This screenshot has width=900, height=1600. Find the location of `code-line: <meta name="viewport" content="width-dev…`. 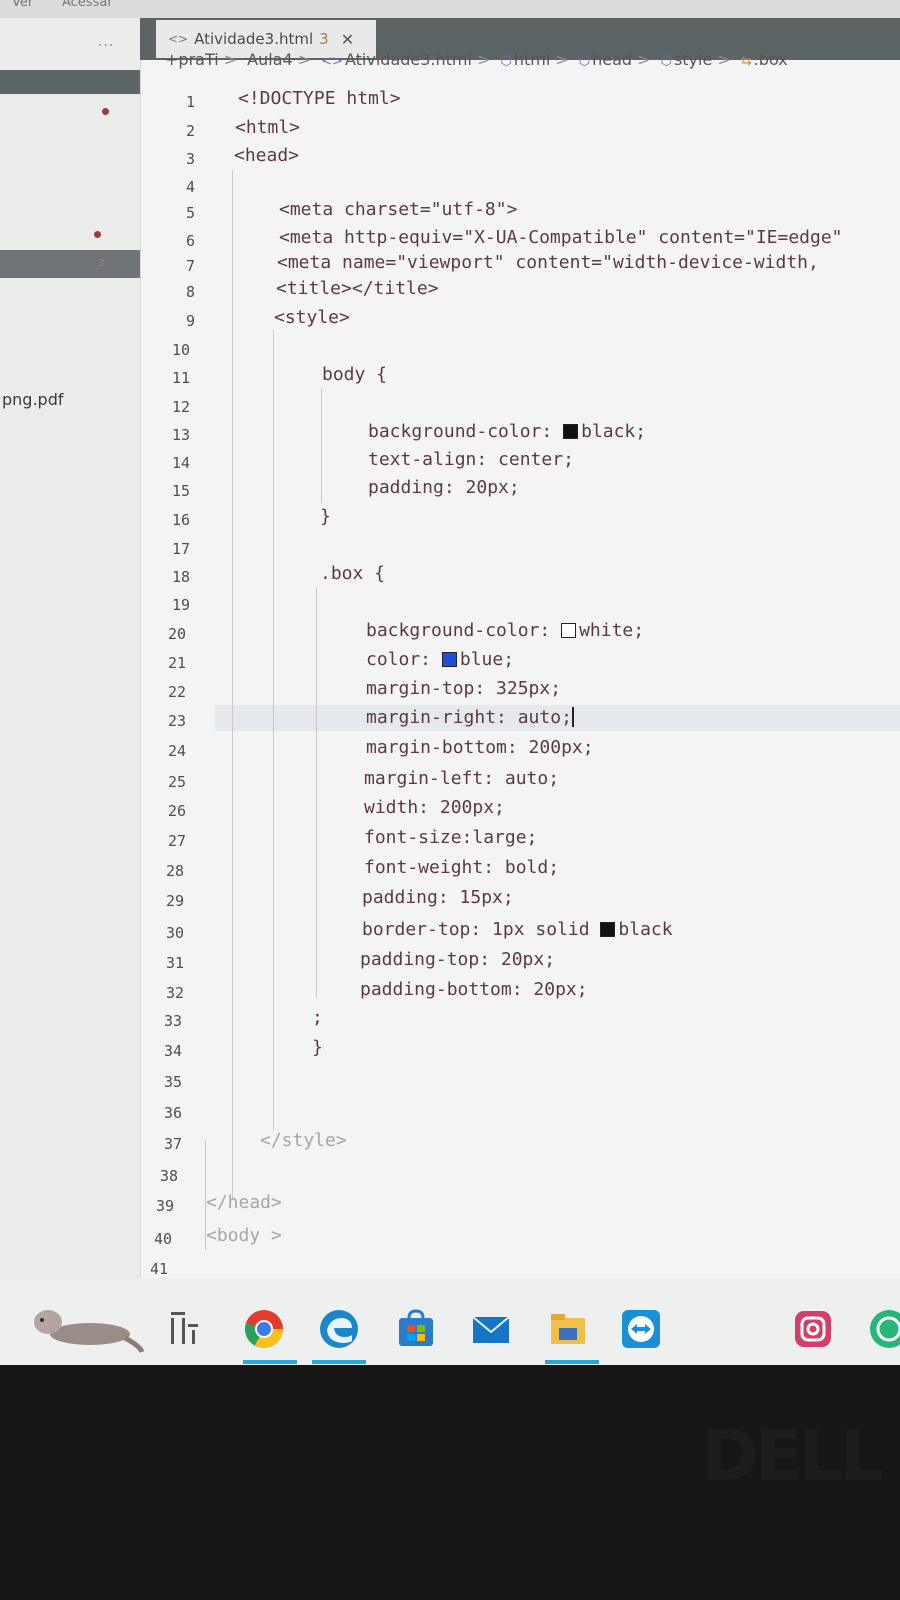

code-line: <meta name="viewport" content="width-dev… is located at coordinates (548, 262).